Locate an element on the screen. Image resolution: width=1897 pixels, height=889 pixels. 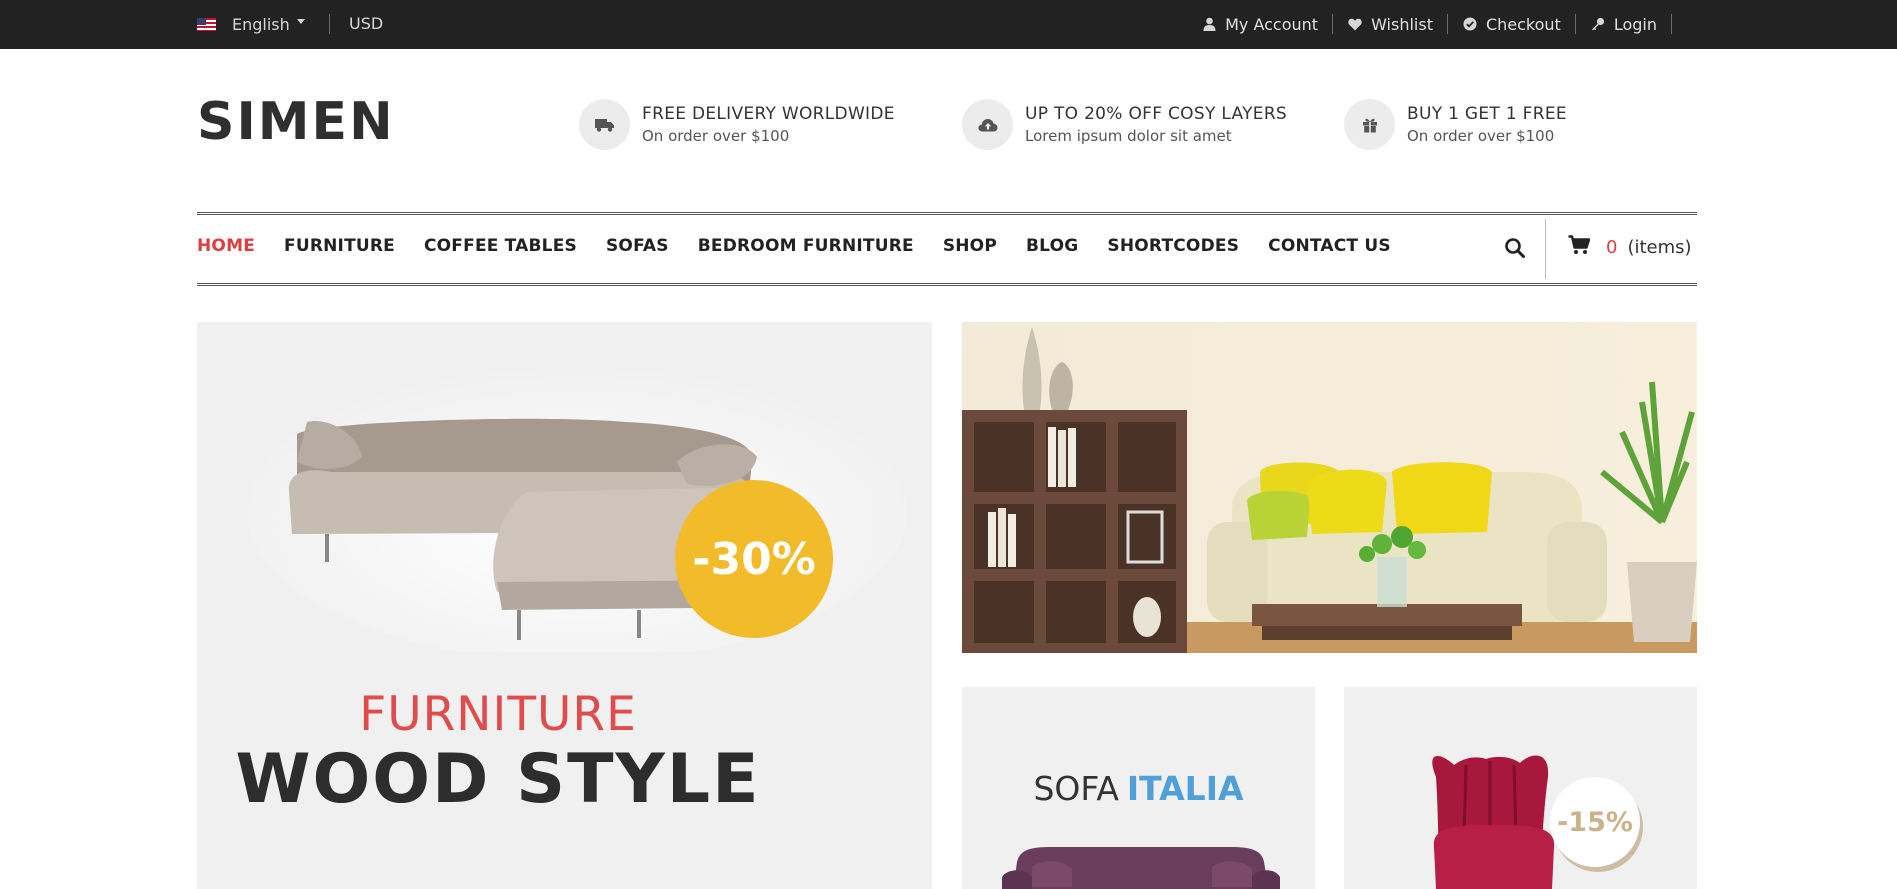
nav-item-contact-us: CONTACT US is located at coordinates (1329, 246).